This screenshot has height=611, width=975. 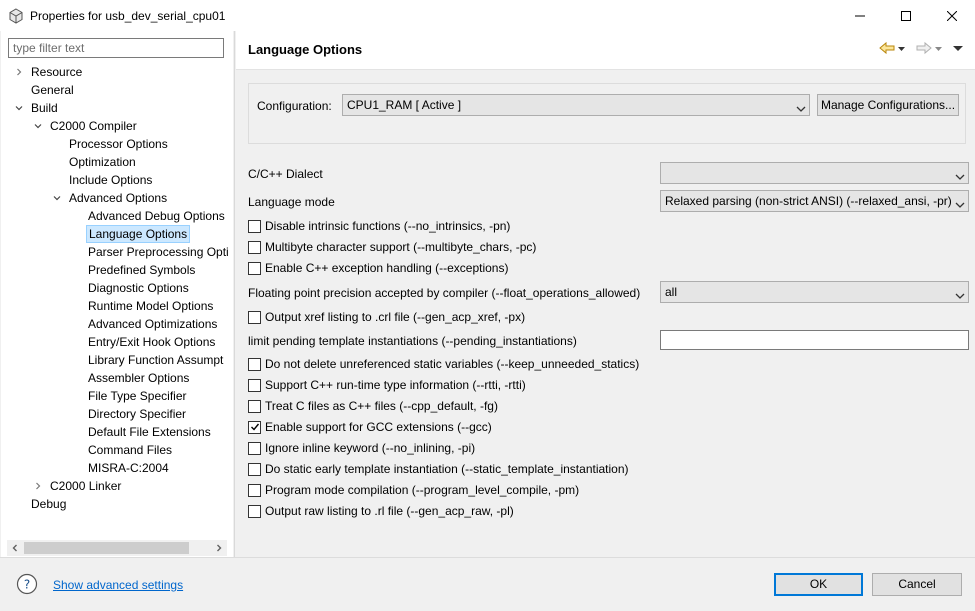 I want to click on forward-arrow-icon, so click(x=924, y=48).